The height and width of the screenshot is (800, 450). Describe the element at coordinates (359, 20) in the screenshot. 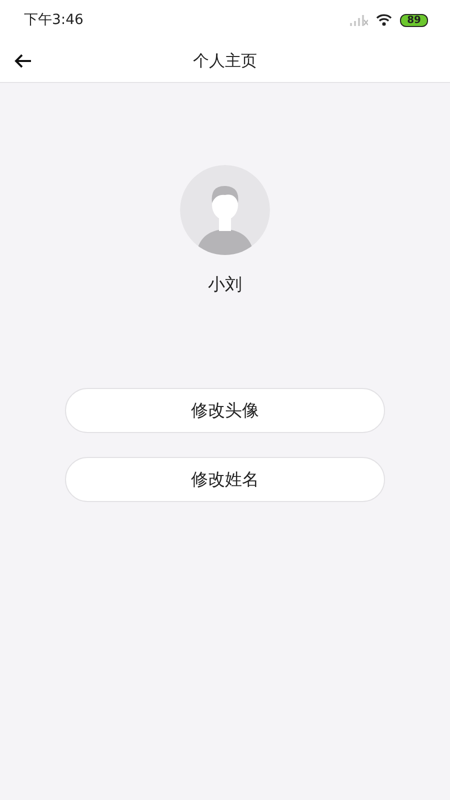

I see `signal-icon` at that location.